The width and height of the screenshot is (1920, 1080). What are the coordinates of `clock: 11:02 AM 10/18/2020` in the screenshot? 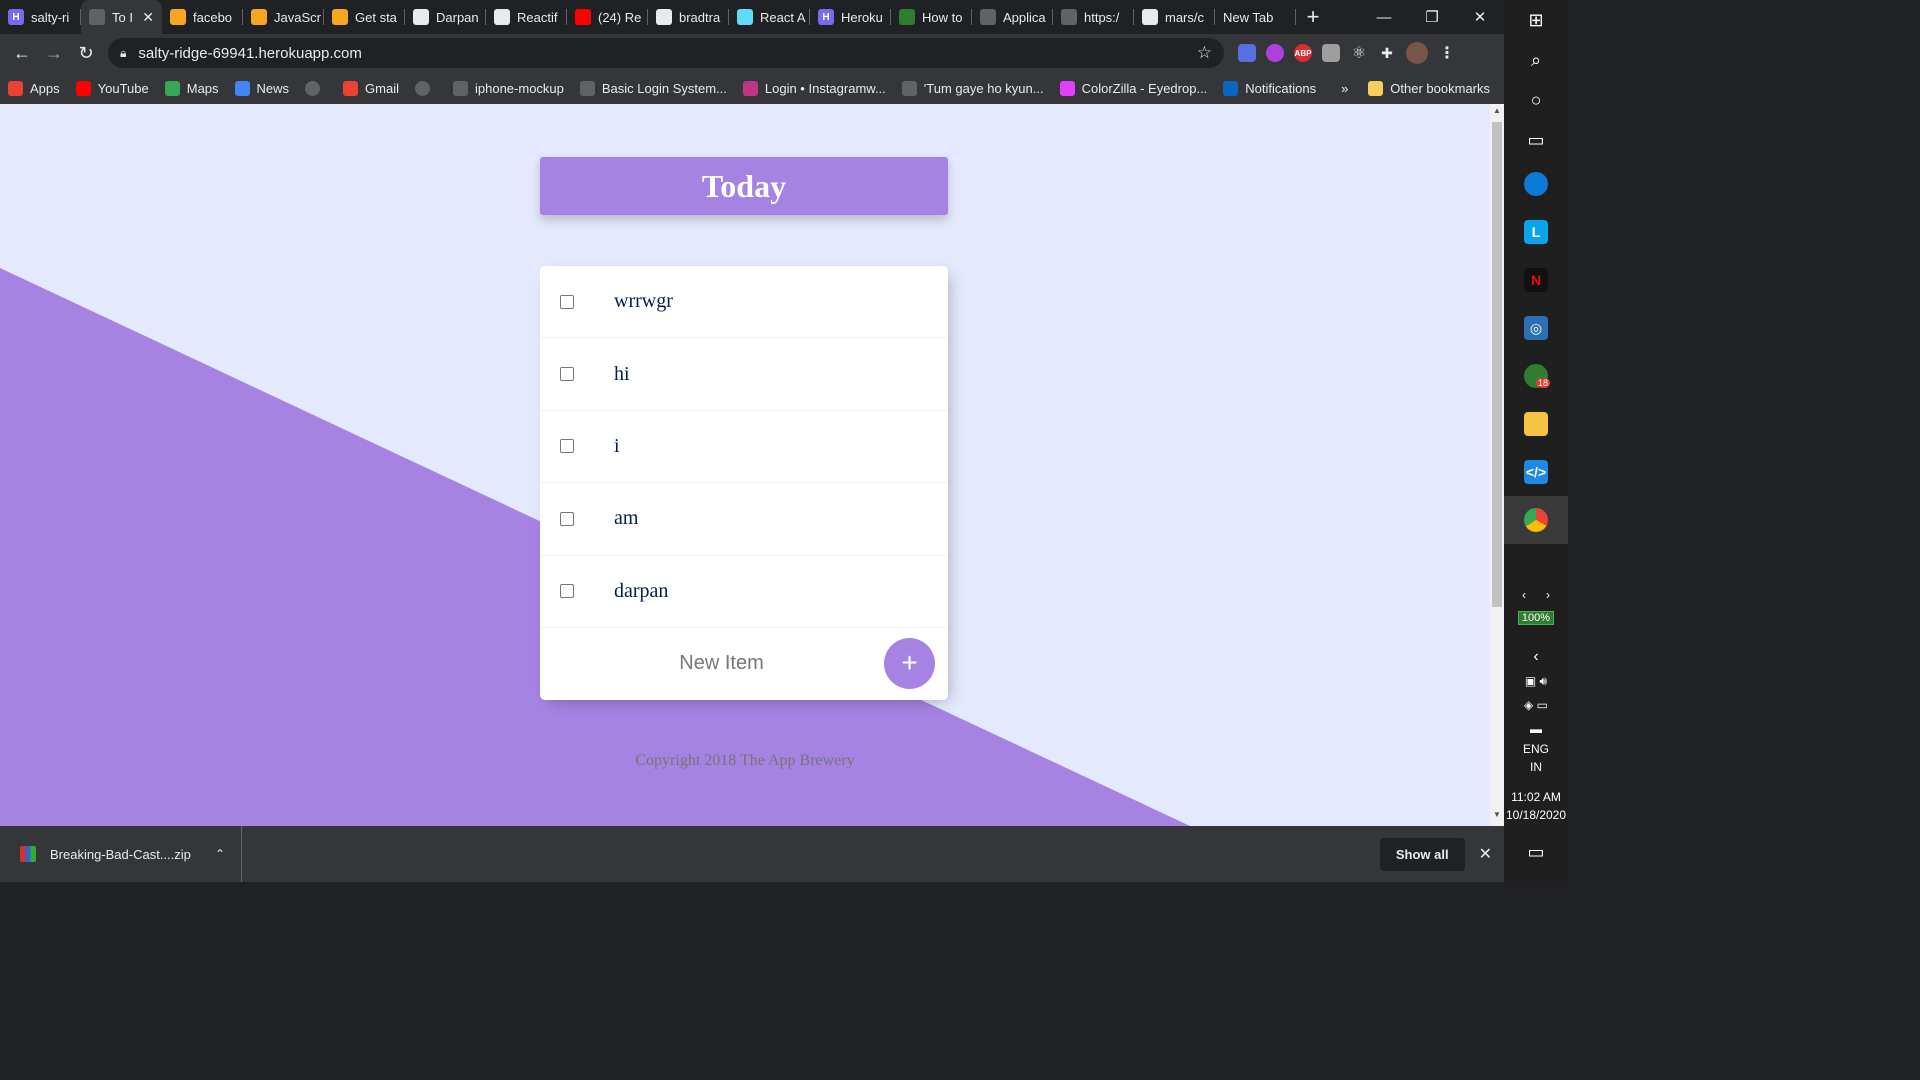 It's located at (1536, 806).